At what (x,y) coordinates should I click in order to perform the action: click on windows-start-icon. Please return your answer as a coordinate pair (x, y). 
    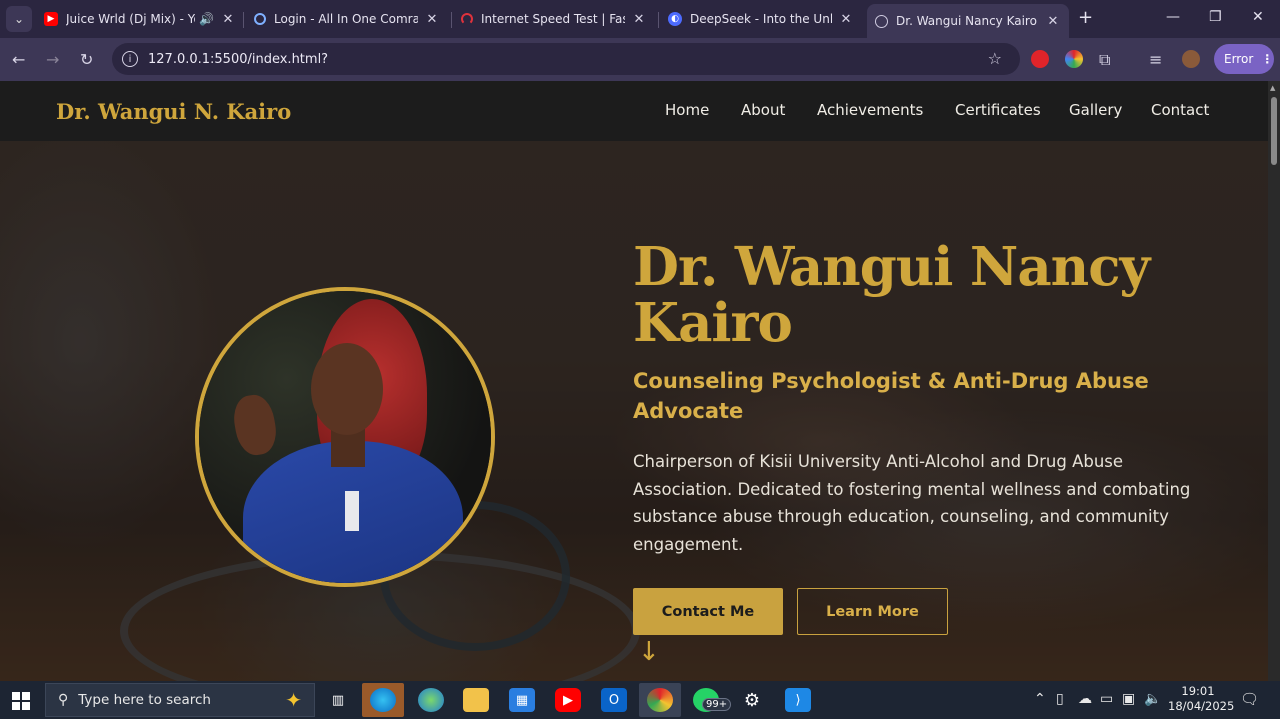
    Looking at the image, I should click on (21, 701).